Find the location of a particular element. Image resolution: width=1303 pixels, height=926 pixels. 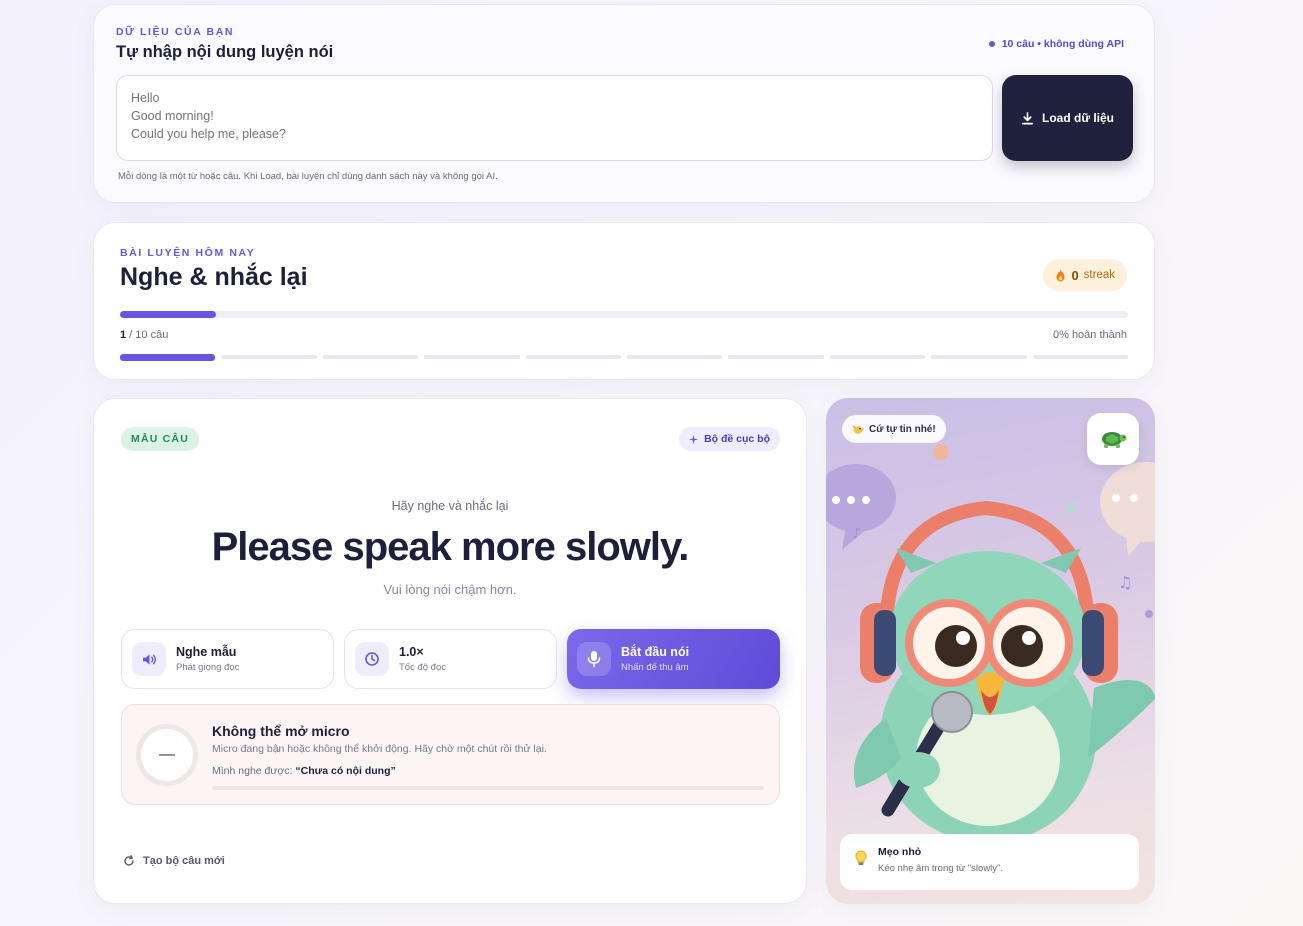

local-set-label: Bộ đề cục bộ is located at coordinates (737, 439).